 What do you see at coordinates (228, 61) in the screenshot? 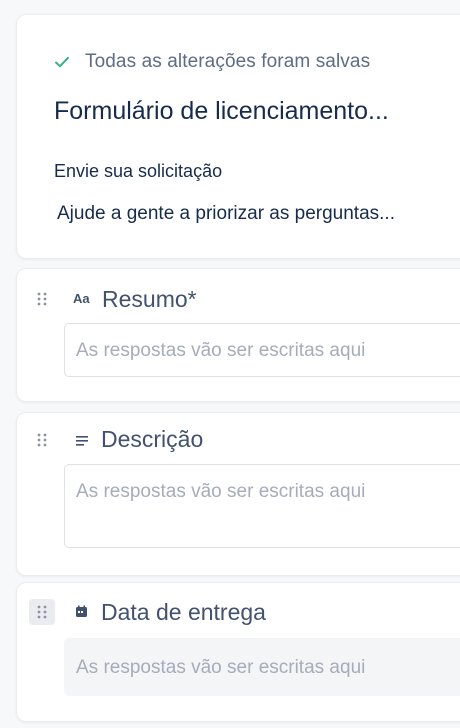
I see `save-status-text: Todas as alterações foram salvas` at bounding box center [228, 61].